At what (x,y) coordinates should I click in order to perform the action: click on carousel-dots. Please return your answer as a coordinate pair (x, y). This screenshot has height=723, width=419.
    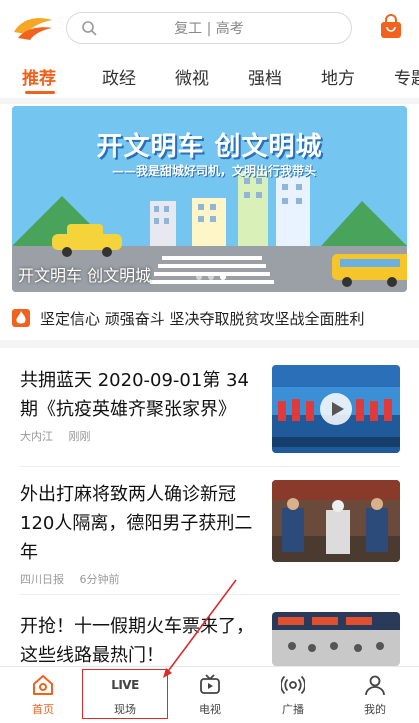
    Looking at the image, I should click on (211, 277).